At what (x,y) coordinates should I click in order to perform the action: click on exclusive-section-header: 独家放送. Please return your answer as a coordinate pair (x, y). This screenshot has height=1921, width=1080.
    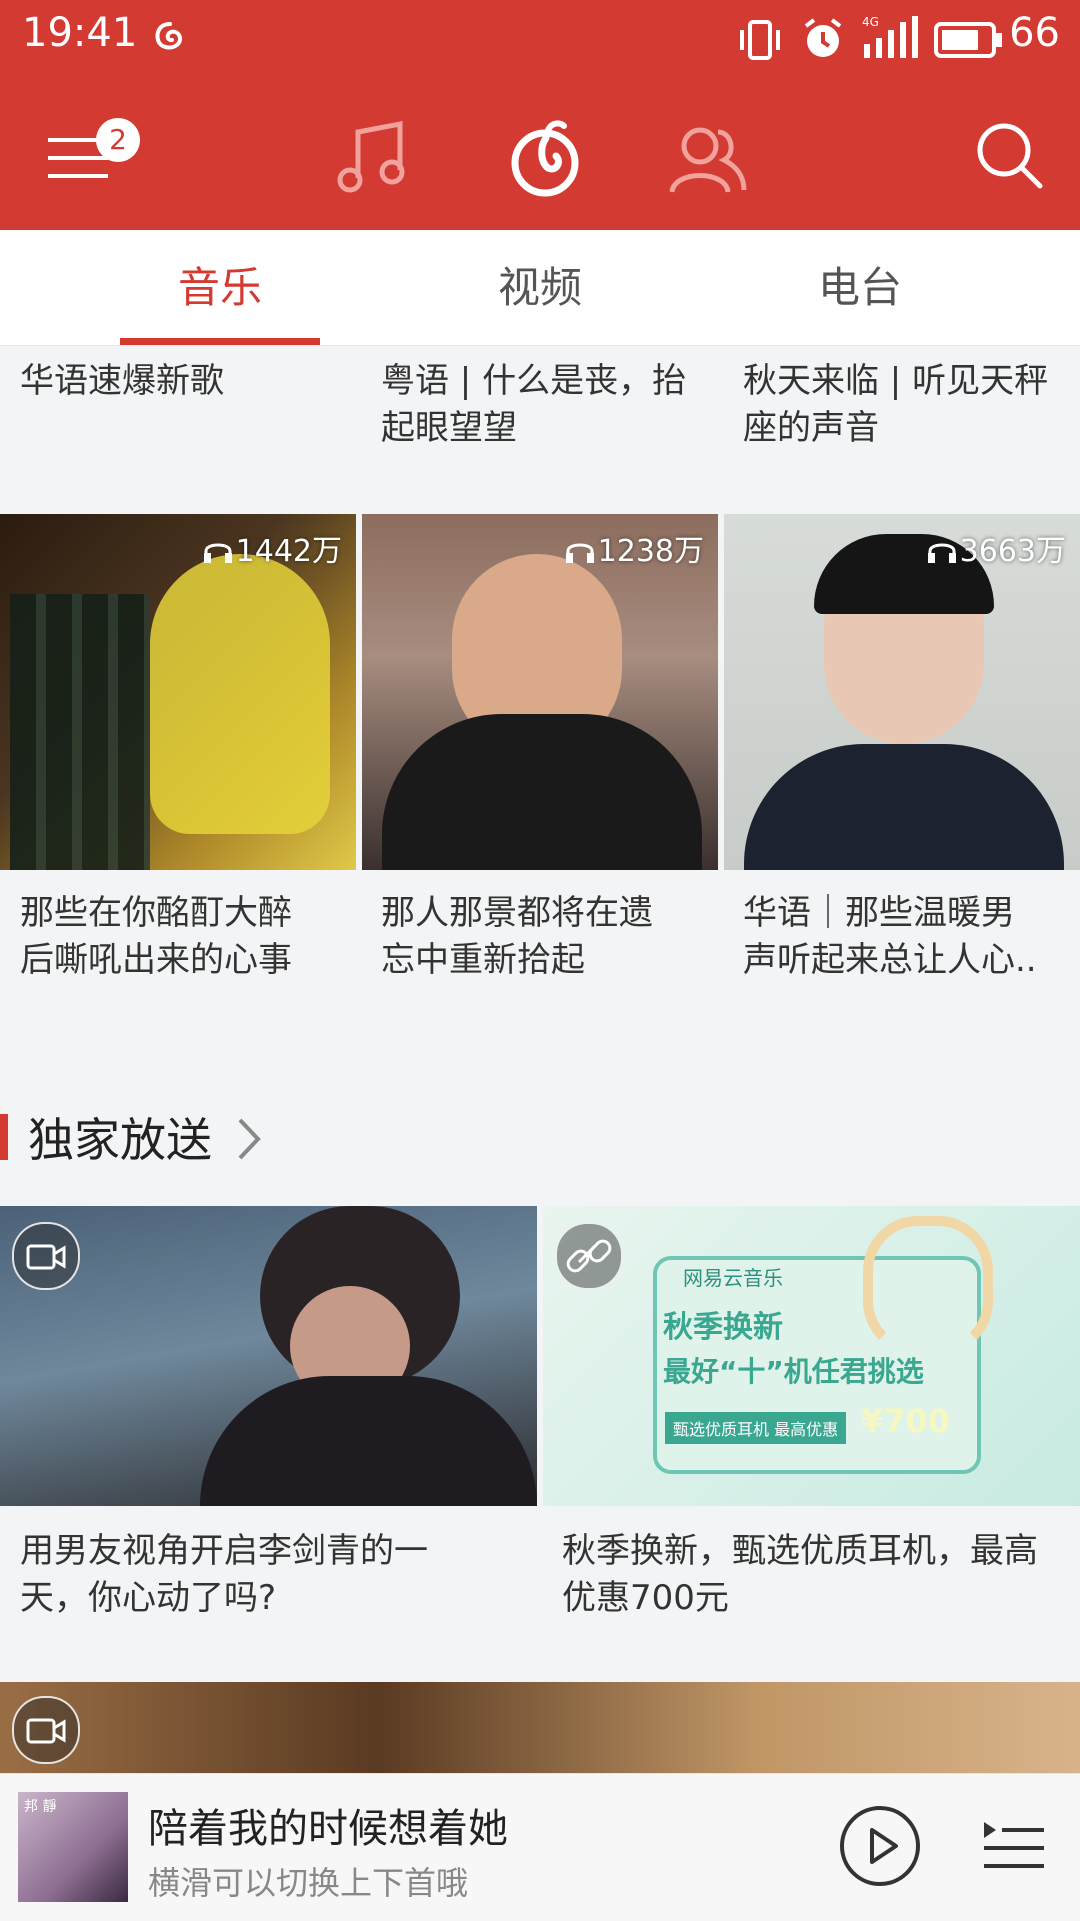
    Looking at the image, I should click on (158, 1137).